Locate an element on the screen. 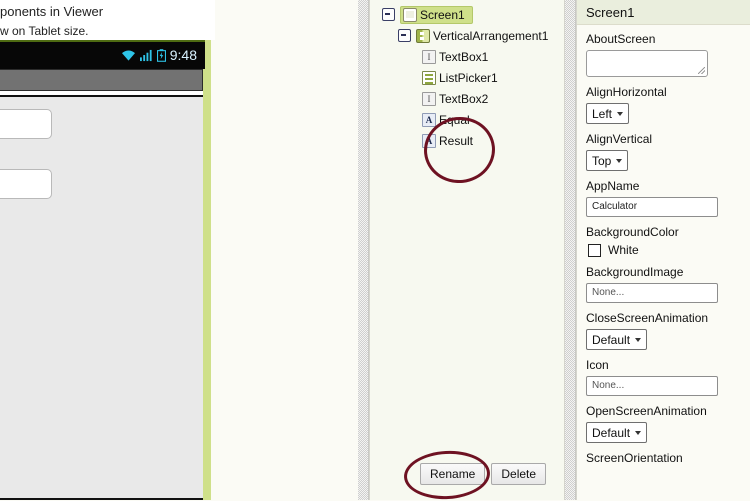 Image resolution: width=750 pixels, height=501 pixels. viewer-header-line1: ponents in Viewer is located at coordinates (52, 11).